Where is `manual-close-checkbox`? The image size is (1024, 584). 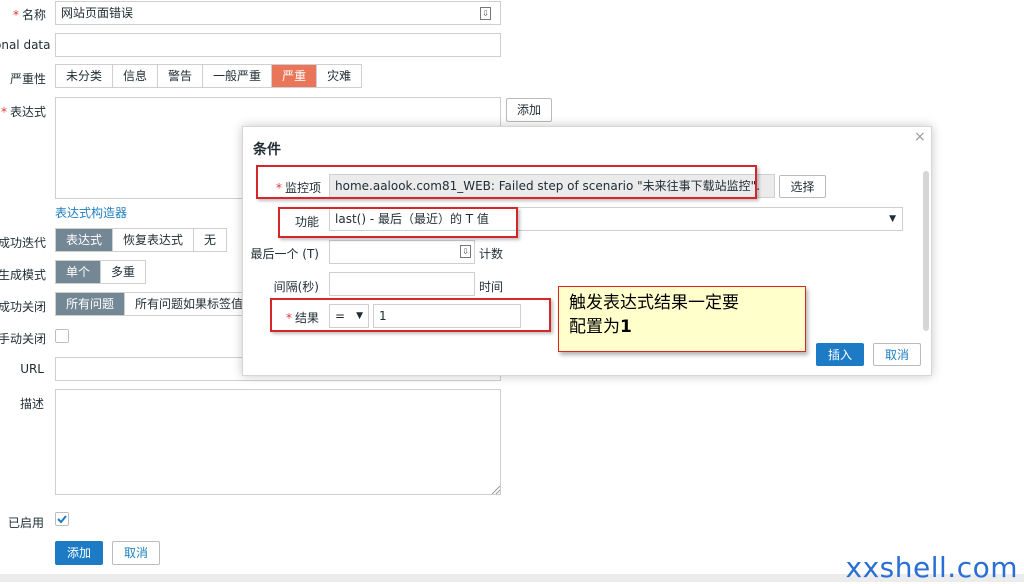
manual-close-checkbox is located at coordinates (62, 336).